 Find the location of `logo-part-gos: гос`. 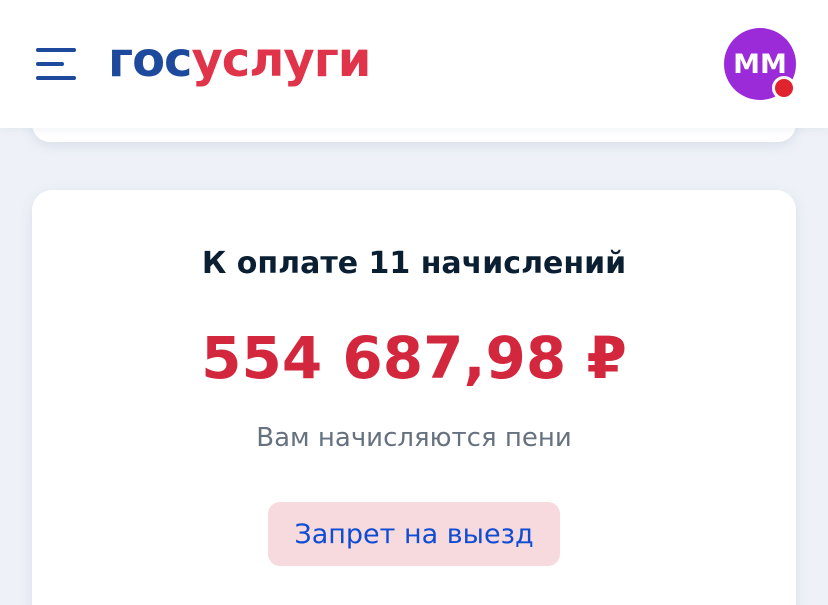

logo-part-gos: гос is located at coordinates (150, 61).